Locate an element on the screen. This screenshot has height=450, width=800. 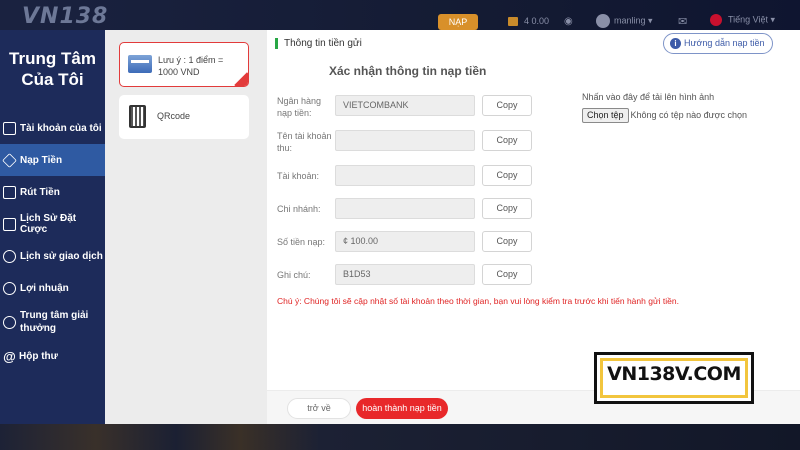
copy-memo-button: Copy is located at coordinates (507, 274).